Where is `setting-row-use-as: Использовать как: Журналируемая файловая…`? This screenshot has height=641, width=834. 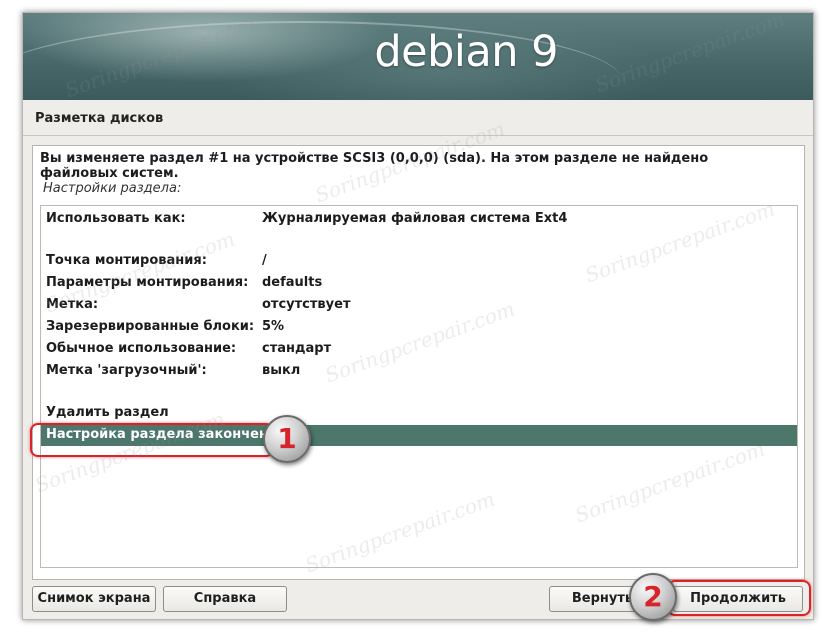 setting-row-use-as: Использовать как: Журналируемая файловая… is located at coordinates (419, 219).